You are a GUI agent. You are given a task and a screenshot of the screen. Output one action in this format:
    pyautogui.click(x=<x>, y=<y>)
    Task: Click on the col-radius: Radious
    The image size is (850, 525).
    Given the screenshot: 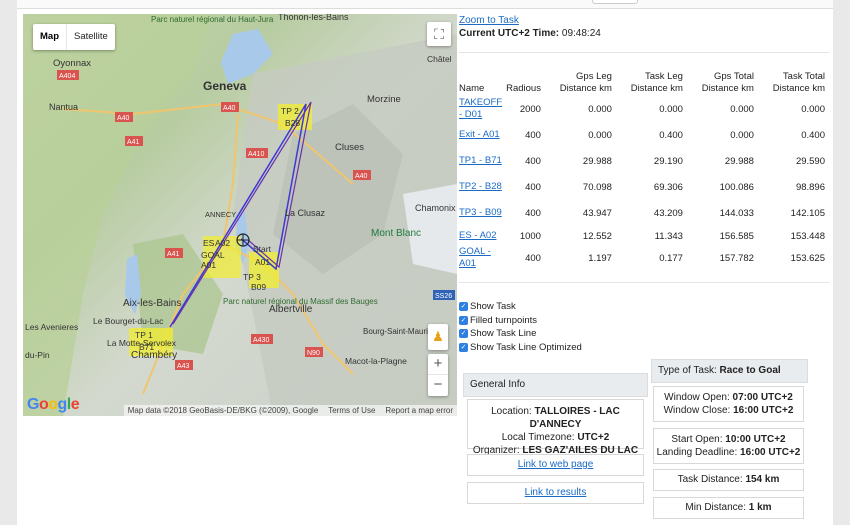 What is the action you would take?
    pyautogui.click(x=523, y=88)
    